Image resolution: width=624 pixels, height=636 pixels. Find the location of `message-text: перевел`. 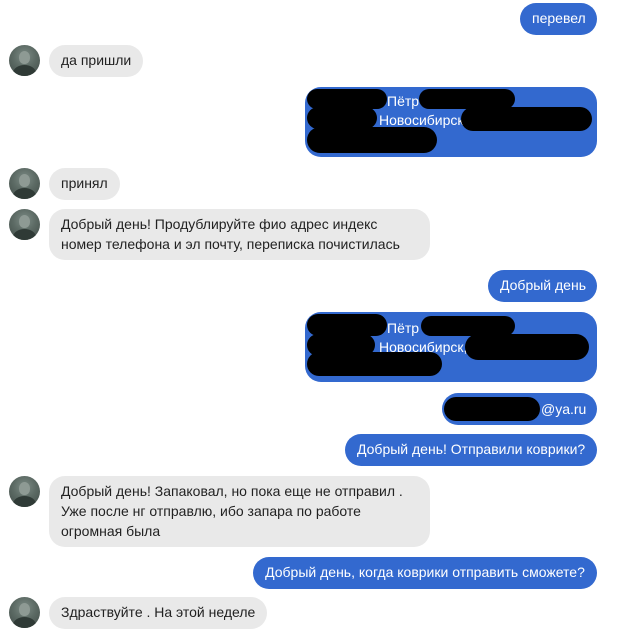

message-text: перевел is located at coordinates (559, 18).